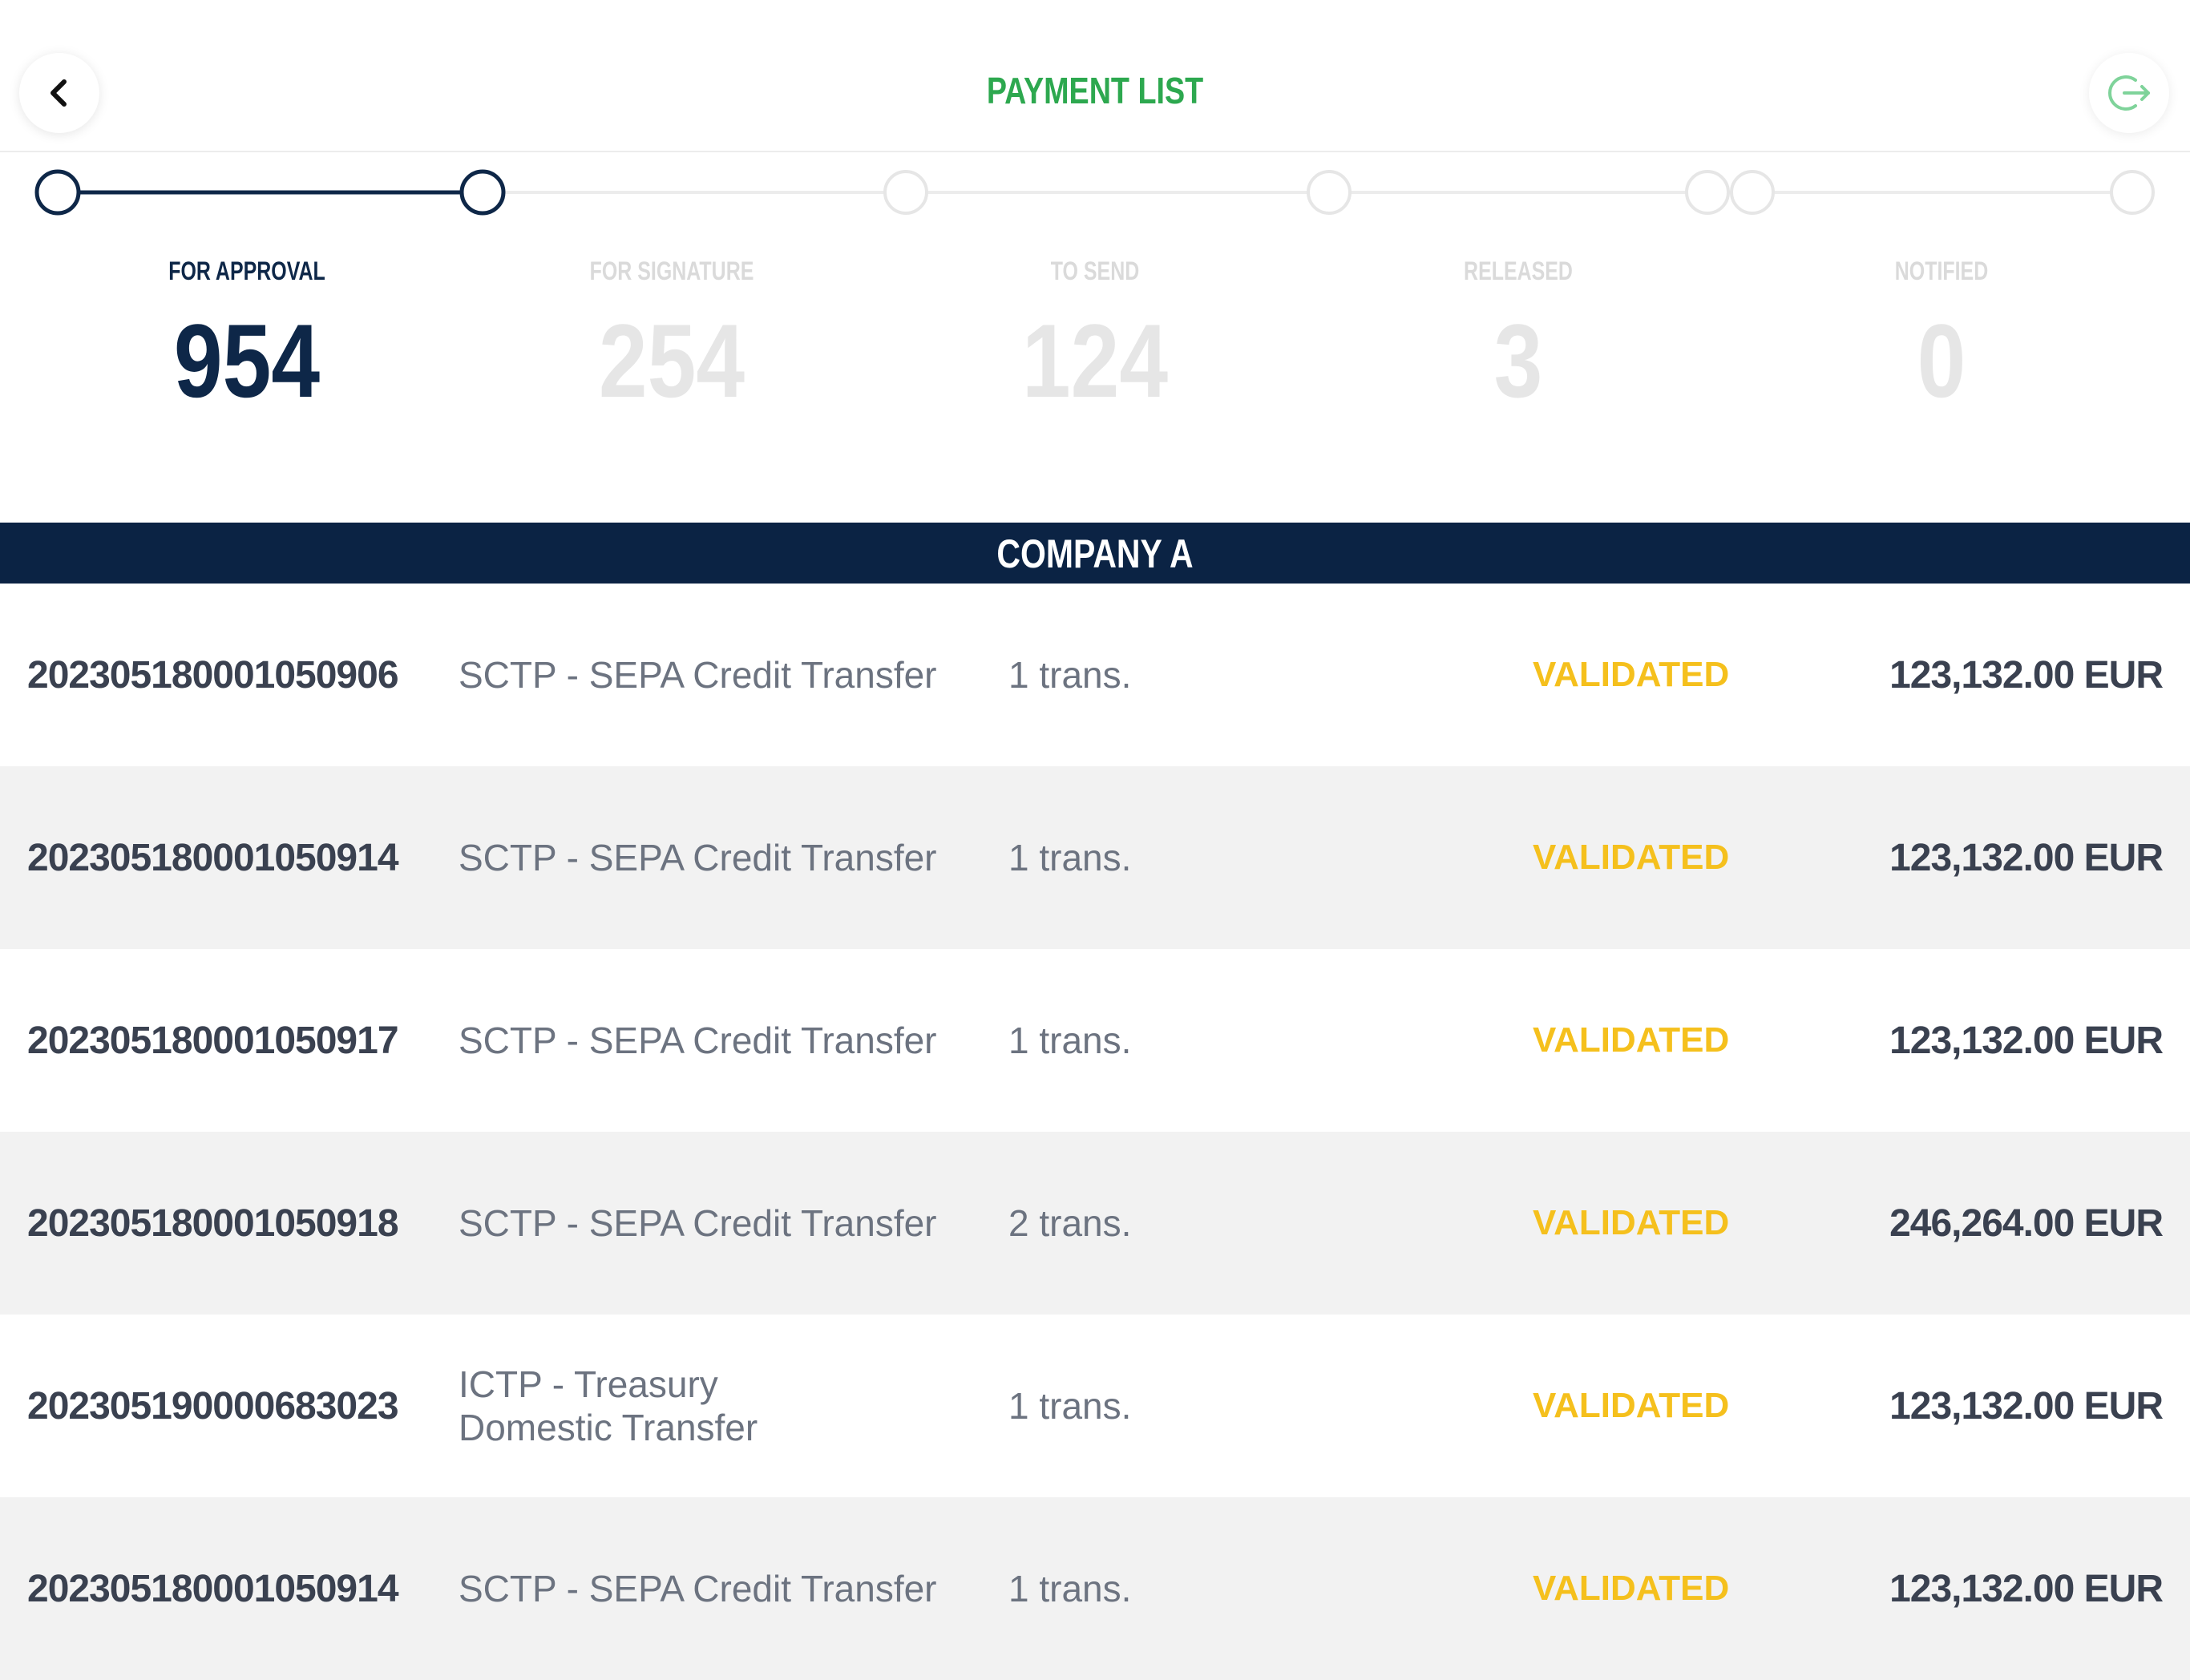  Describe the element at coordinates (213, 1406) in the screenshot. I see `payment-id: 202305190000683023` at that location.